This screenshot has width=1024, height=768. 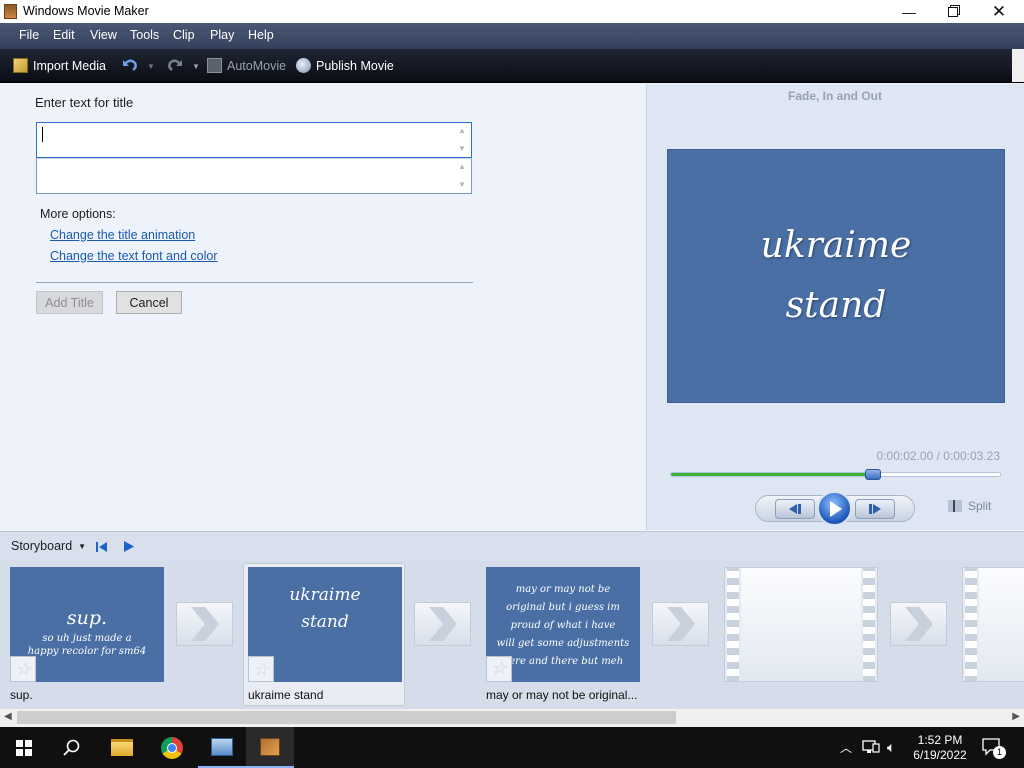 I want to click on redo-icon, so click(x=175, y=65).